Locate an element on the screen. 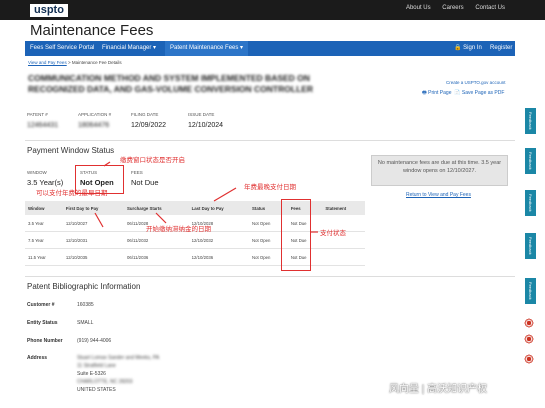  annotation-arrows is located at coordinates (206, 197).